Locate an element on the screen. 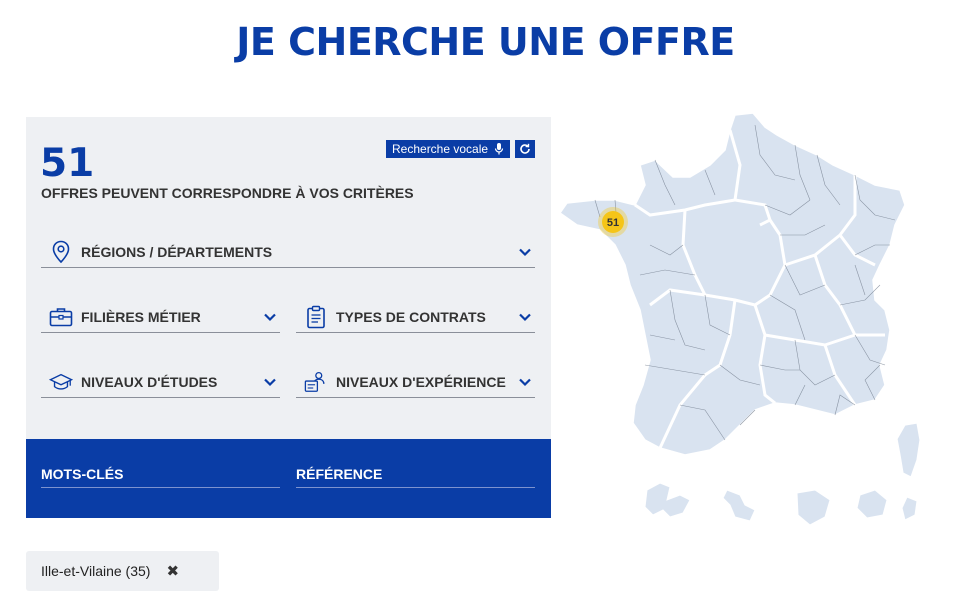 This screenshot has width=971, height=605. overseas-guyane is located at coordinates (813, 507).